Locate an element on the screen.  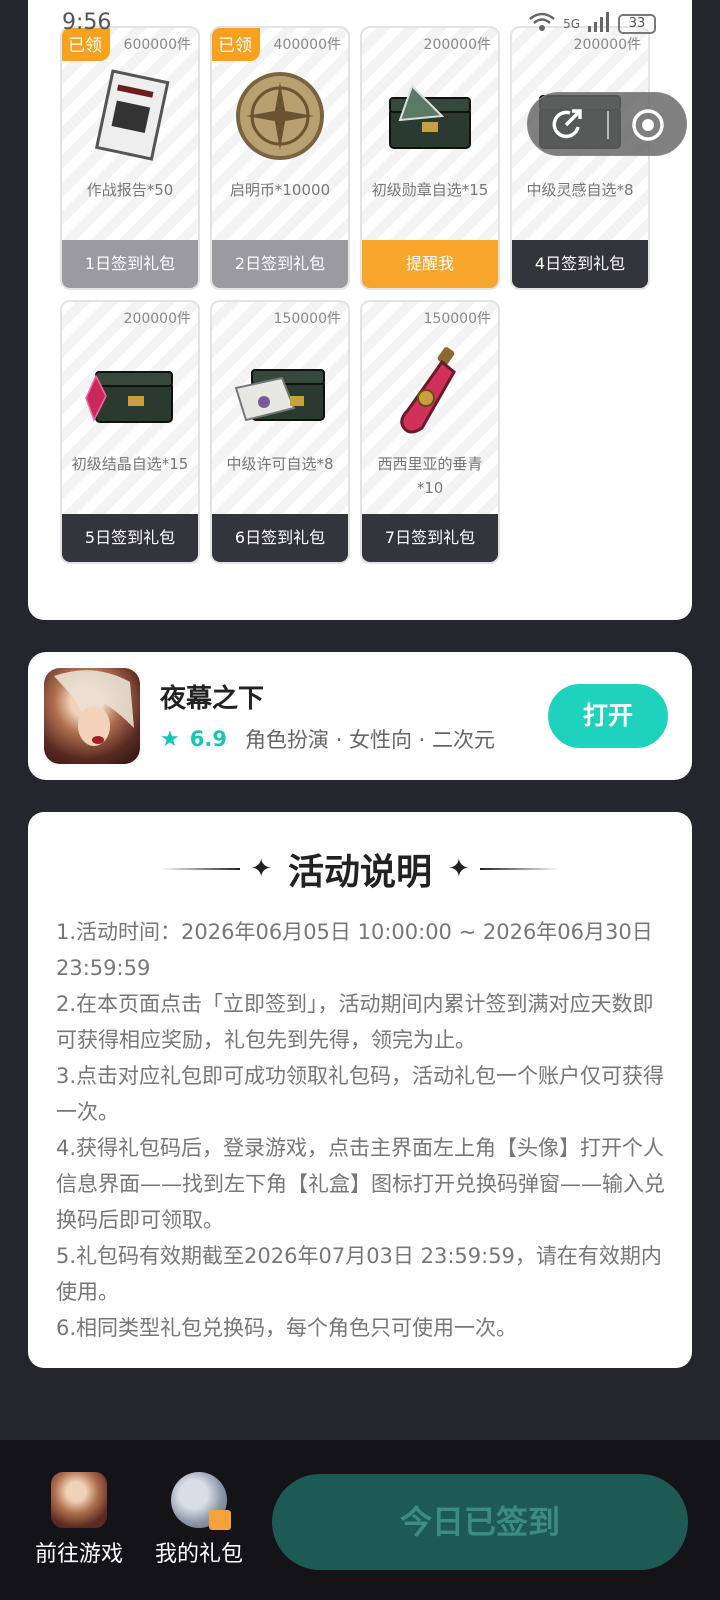
rule-item: 5.礼包码有效期截至2026年07月03日 23:59:59，请在有效期内使用。 is located at coordinates (359, 1274).